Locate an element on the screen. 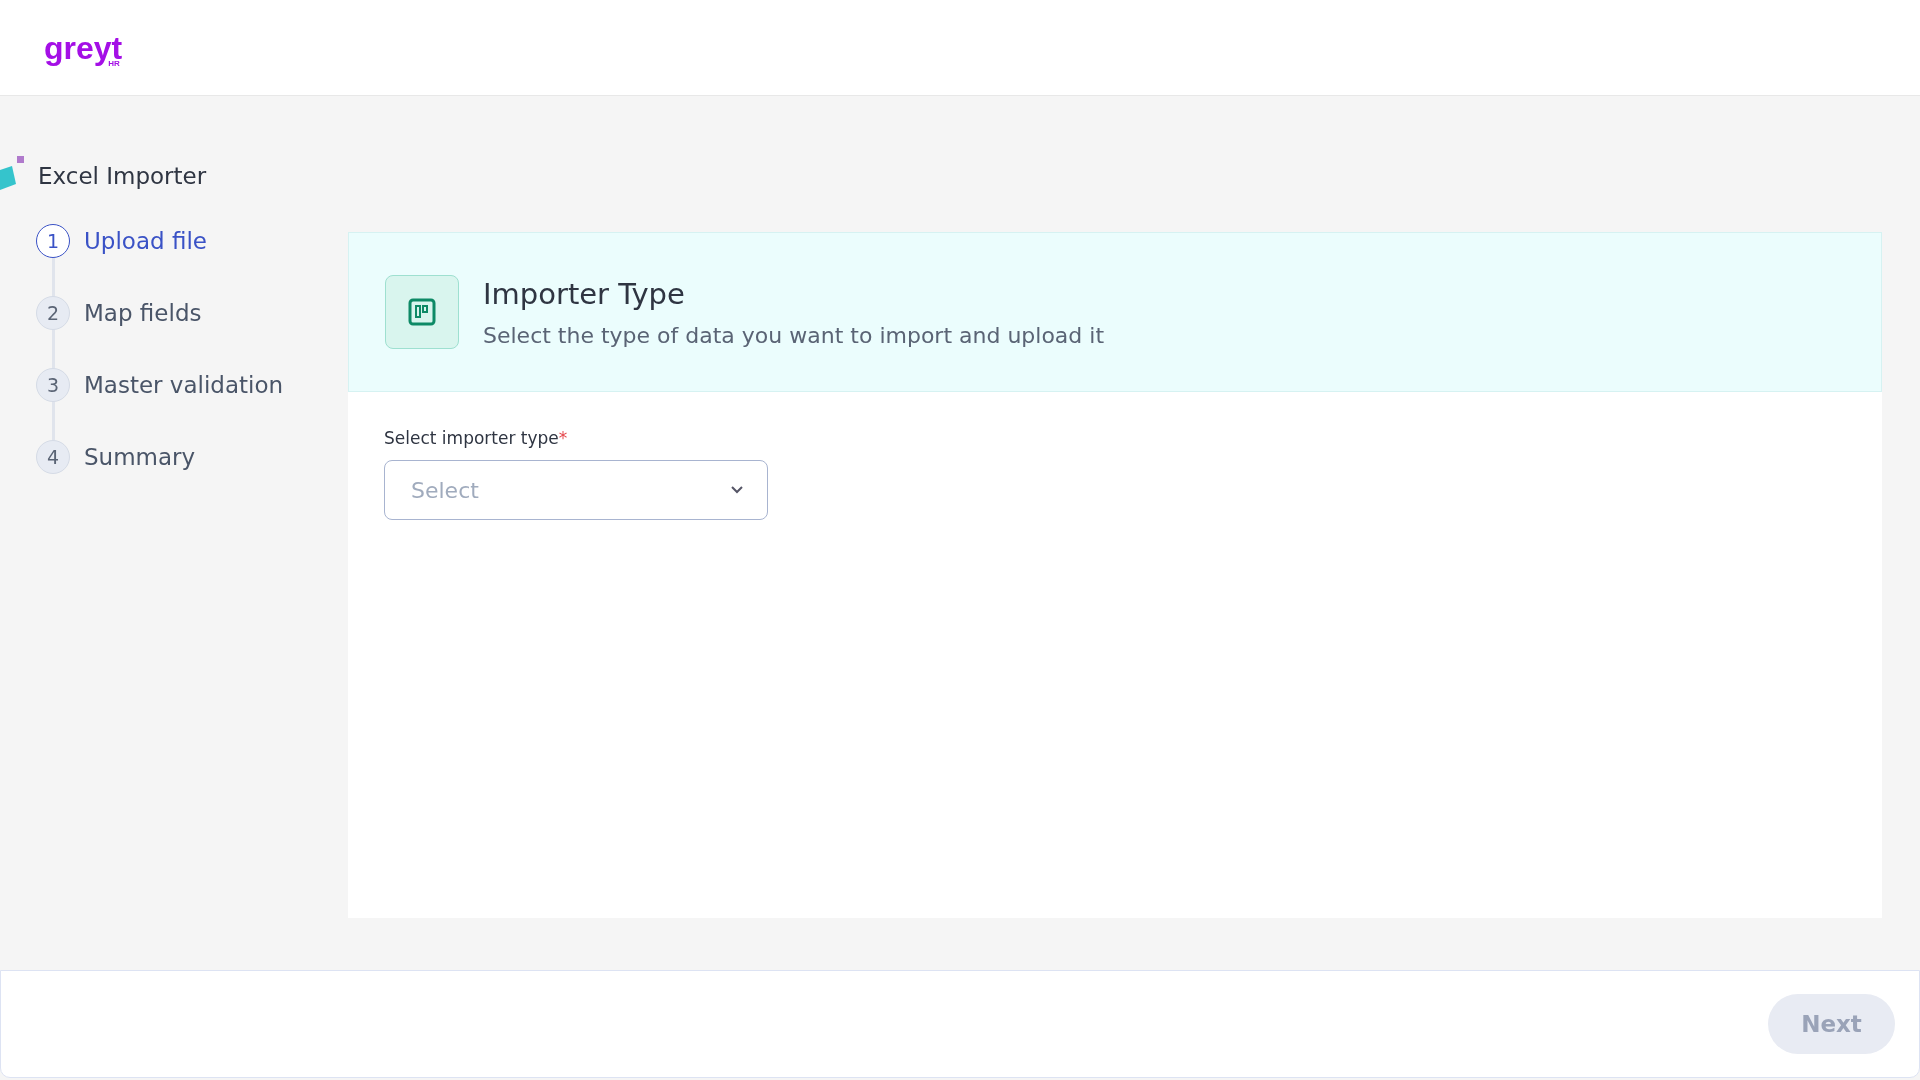 The image size is (1920, 1080). panel-subtitle: Select the type of data you want to import and upload it is located at coordinates (794, 335).